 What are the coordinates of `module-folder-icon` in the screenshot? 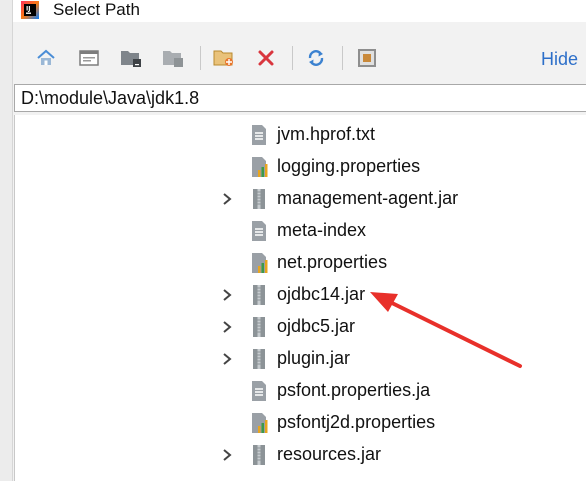 It's located at (173, 59).